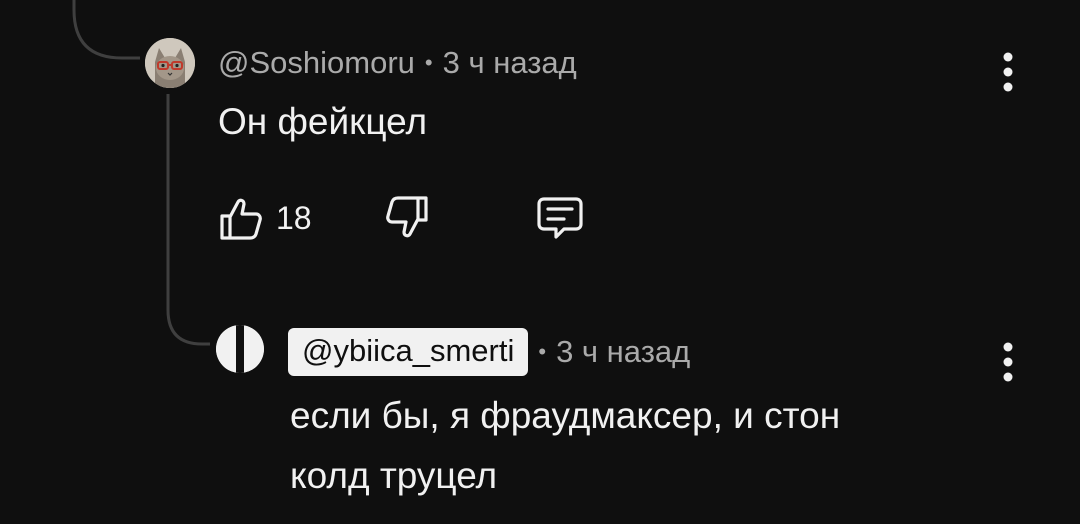 The image size is (1080, 524). Describe the element at coordinates (408, 352) in the screenshot. I see `reply-author-chip: @ybiica_smerti` at that location.